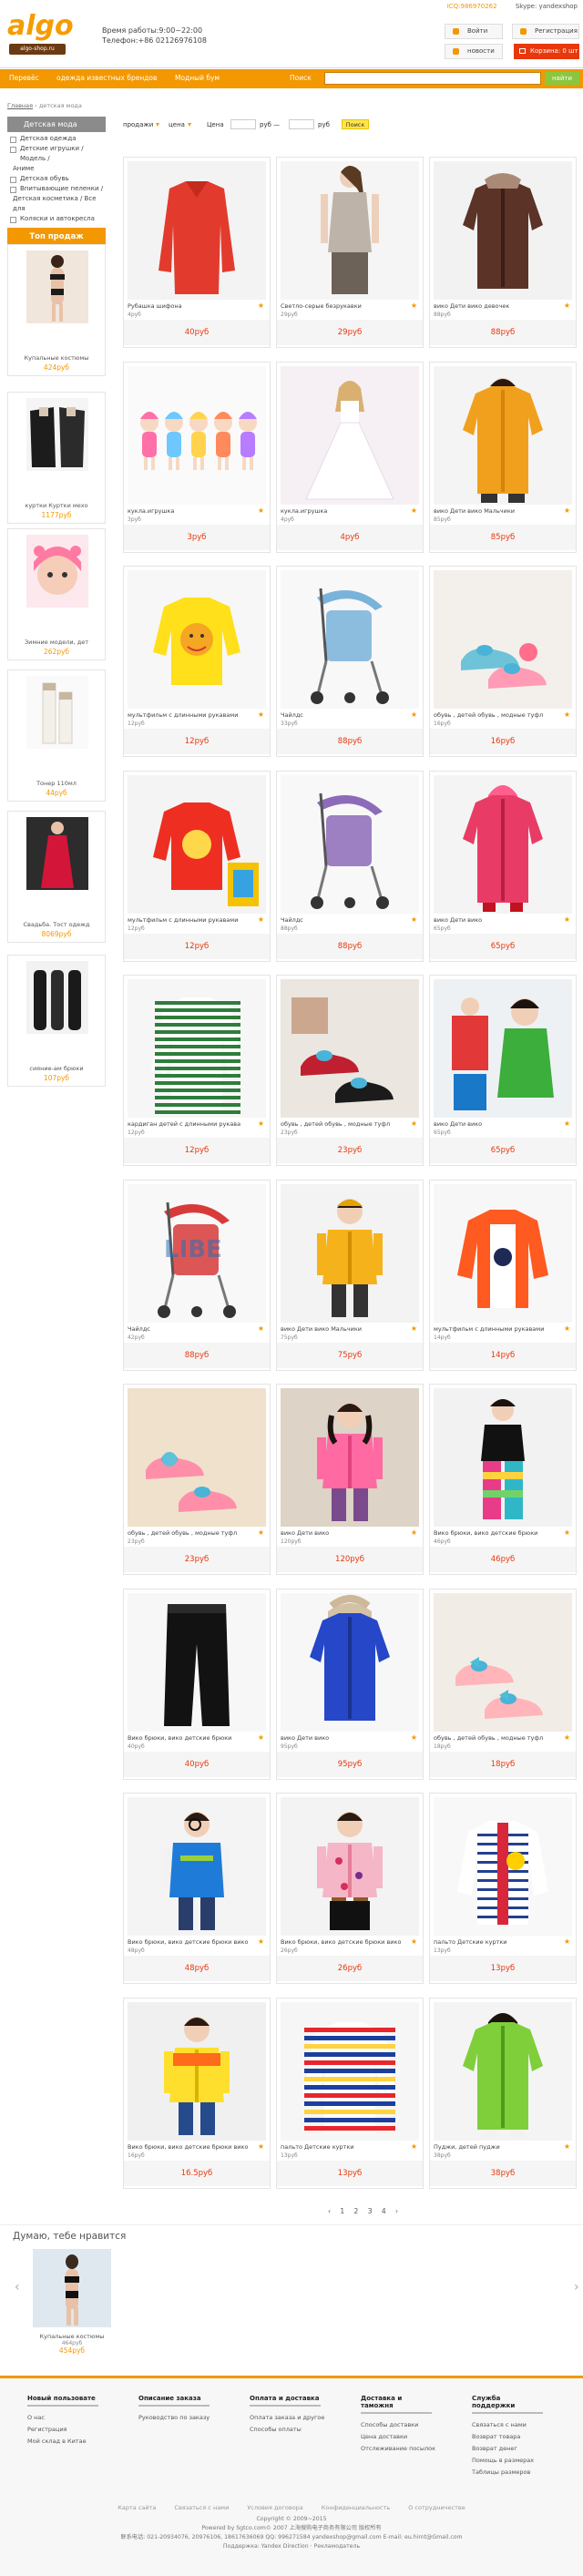  I want to click on product-name: пальто Детские куртки, so click(496, 1942).